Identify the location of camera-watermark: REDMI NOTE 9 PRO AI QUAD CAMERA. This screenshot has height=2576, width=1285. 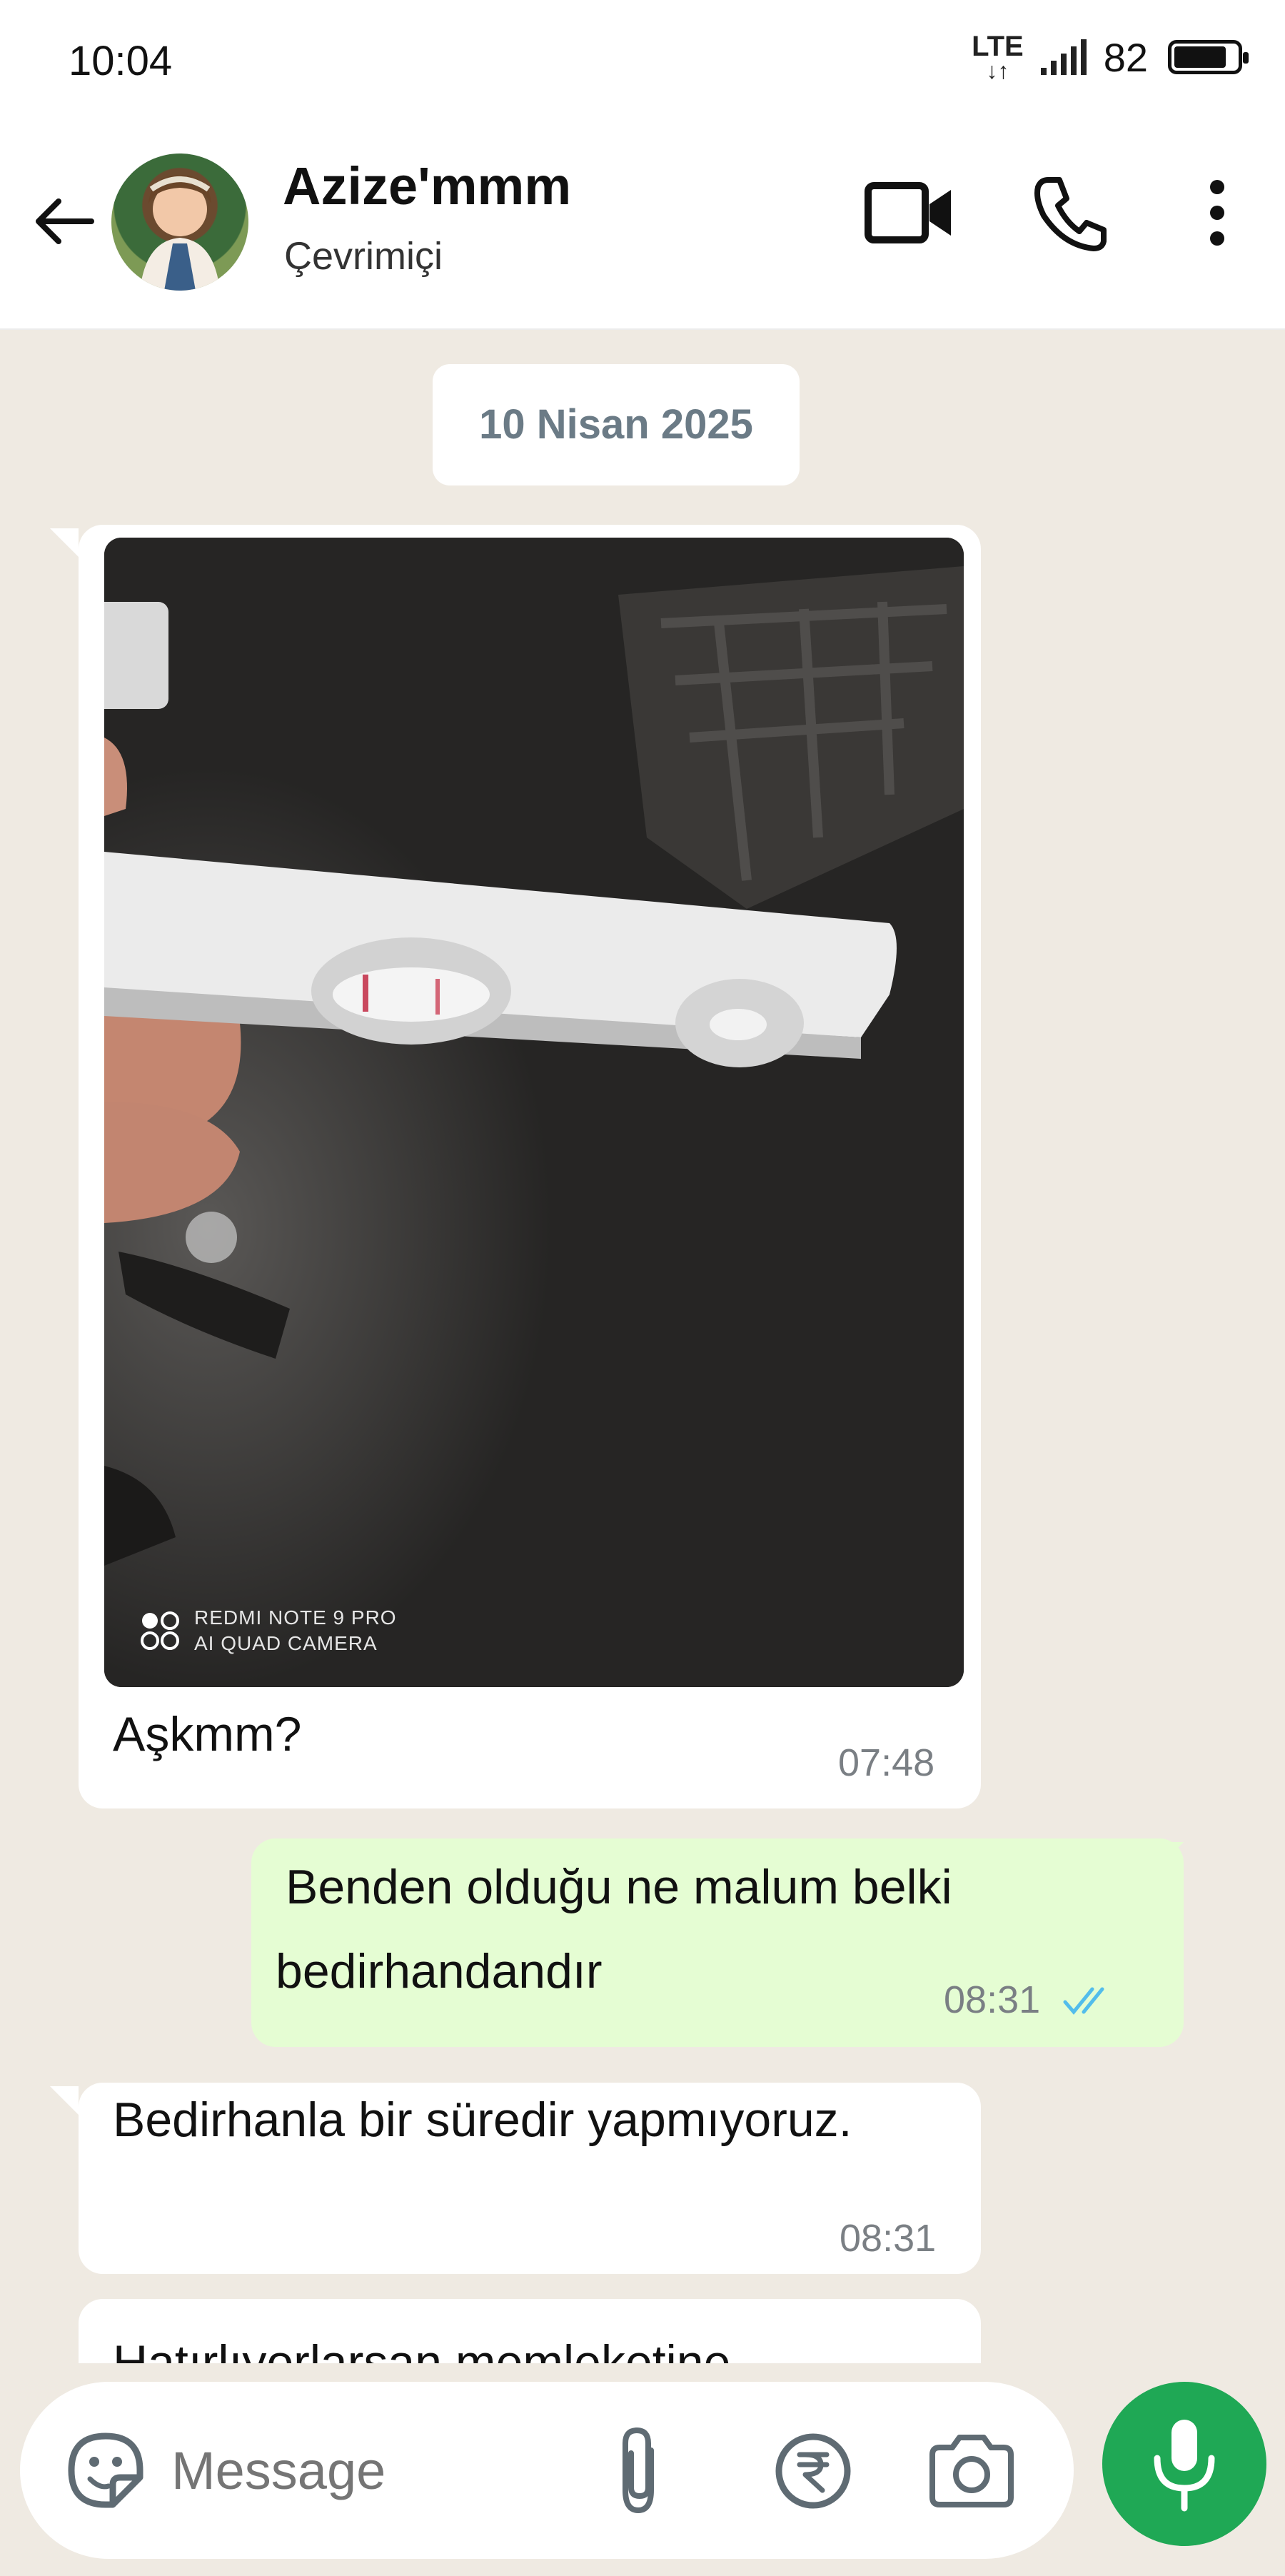
(267, 1631).